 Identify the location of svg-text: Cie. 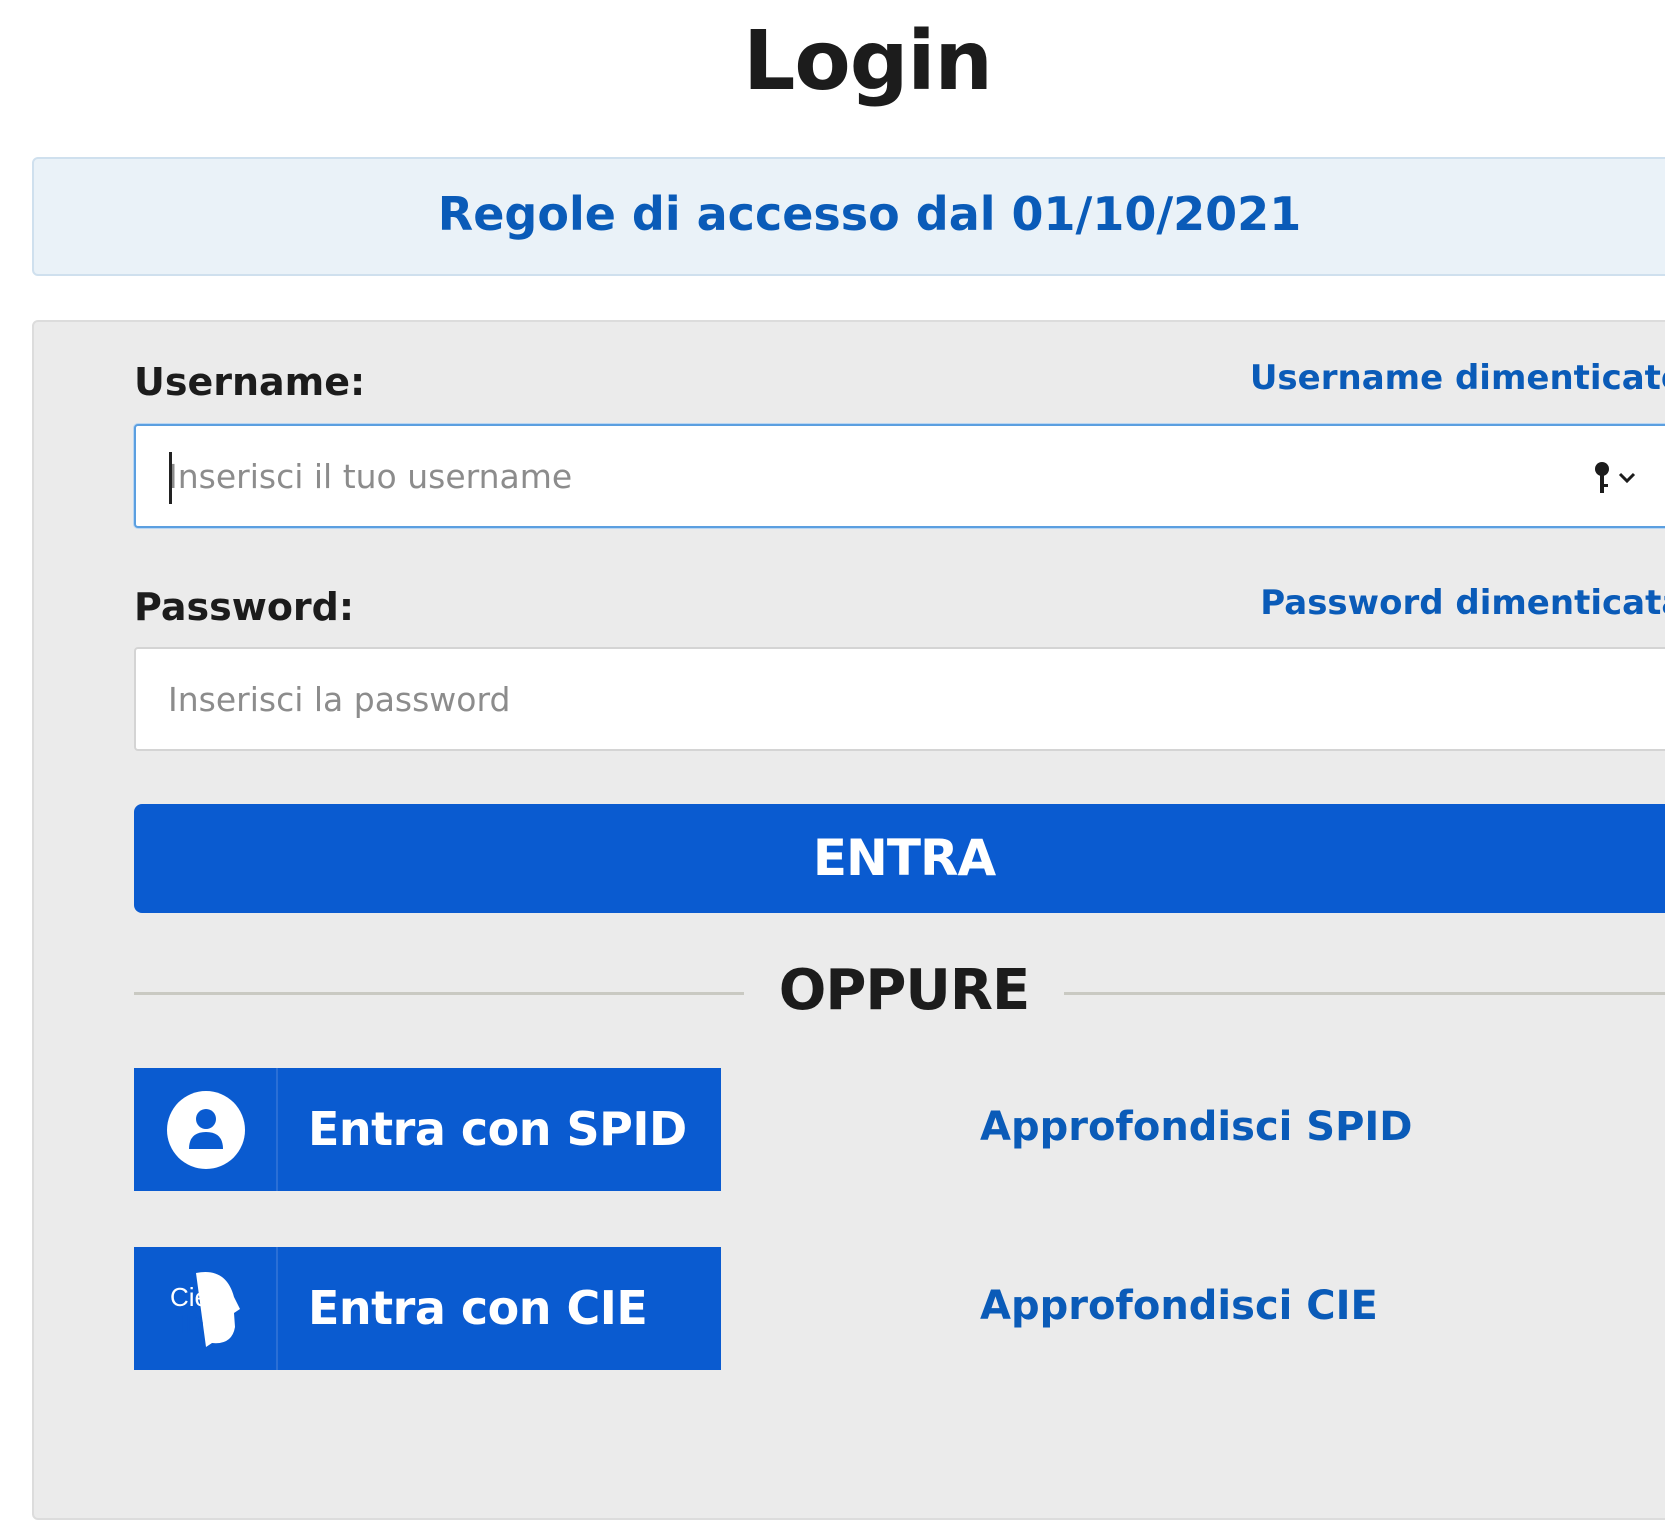
(189, 1297).